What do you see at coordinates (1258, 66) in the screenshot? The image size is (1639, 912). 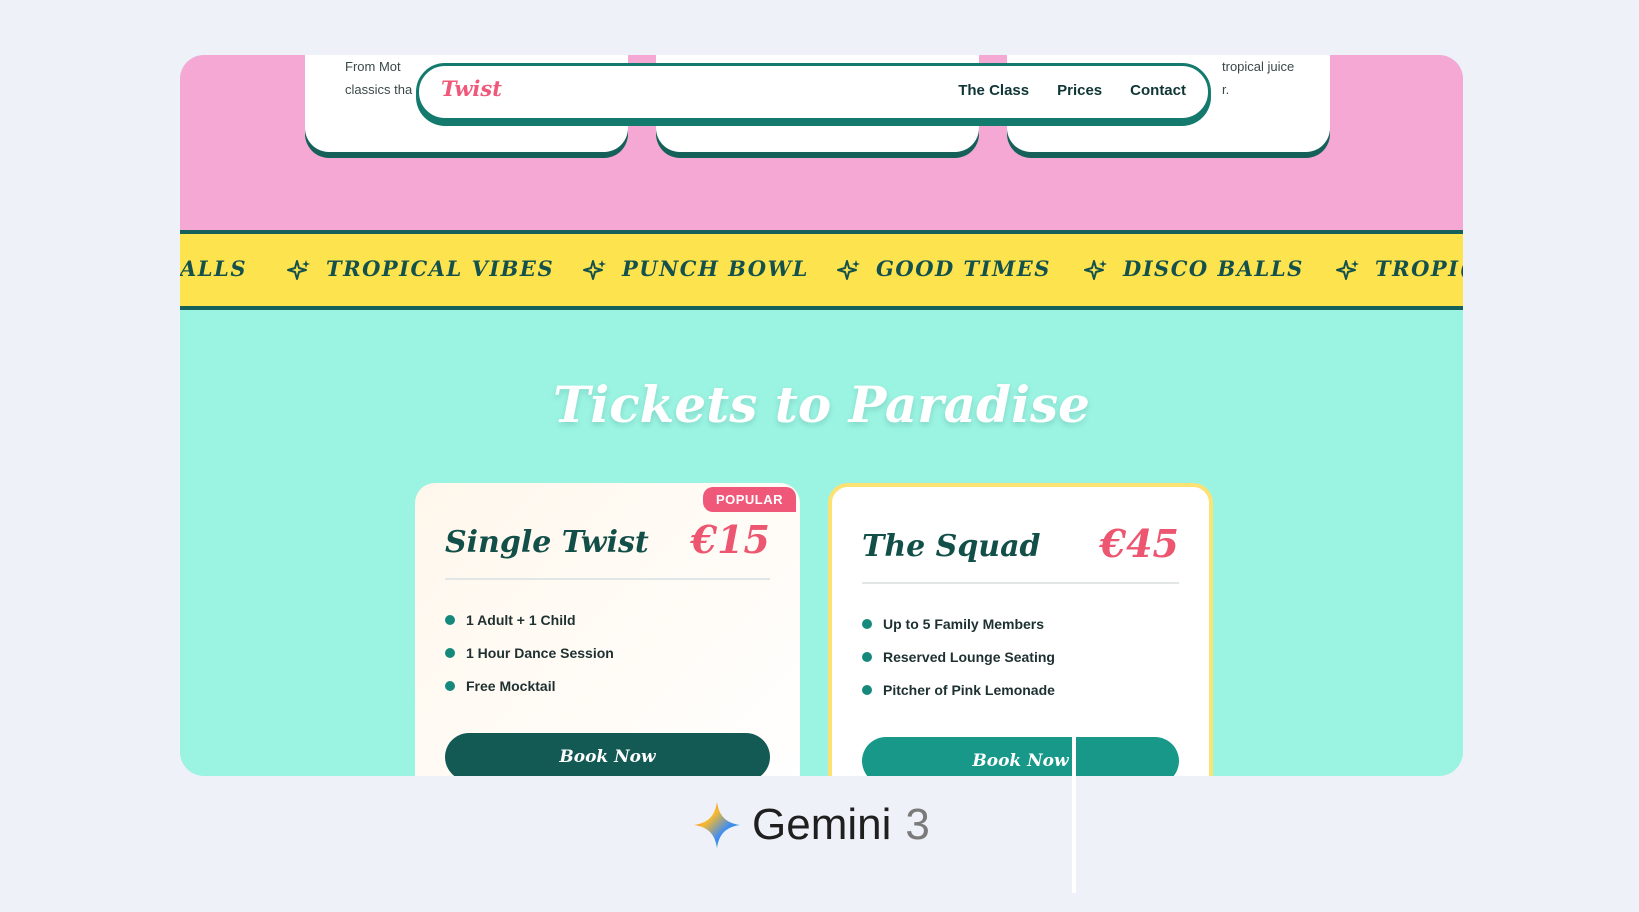 I see `info-card-3-line1: tropical juice` at bounding box center [1258, 66].